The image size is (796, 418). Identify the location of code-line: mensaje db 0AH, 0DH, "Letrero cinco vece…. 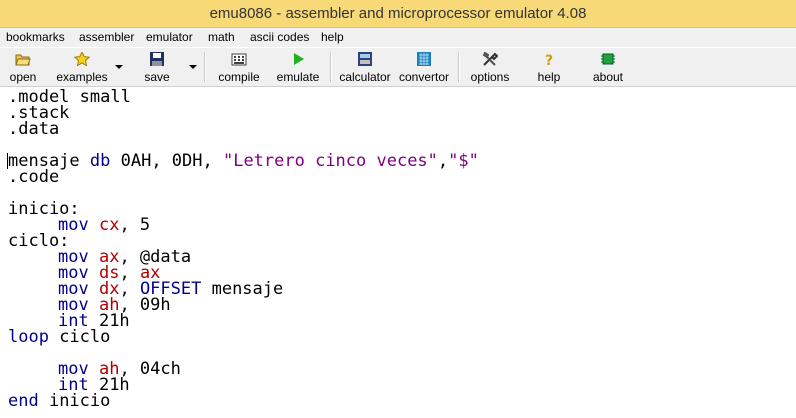
(243, 161).